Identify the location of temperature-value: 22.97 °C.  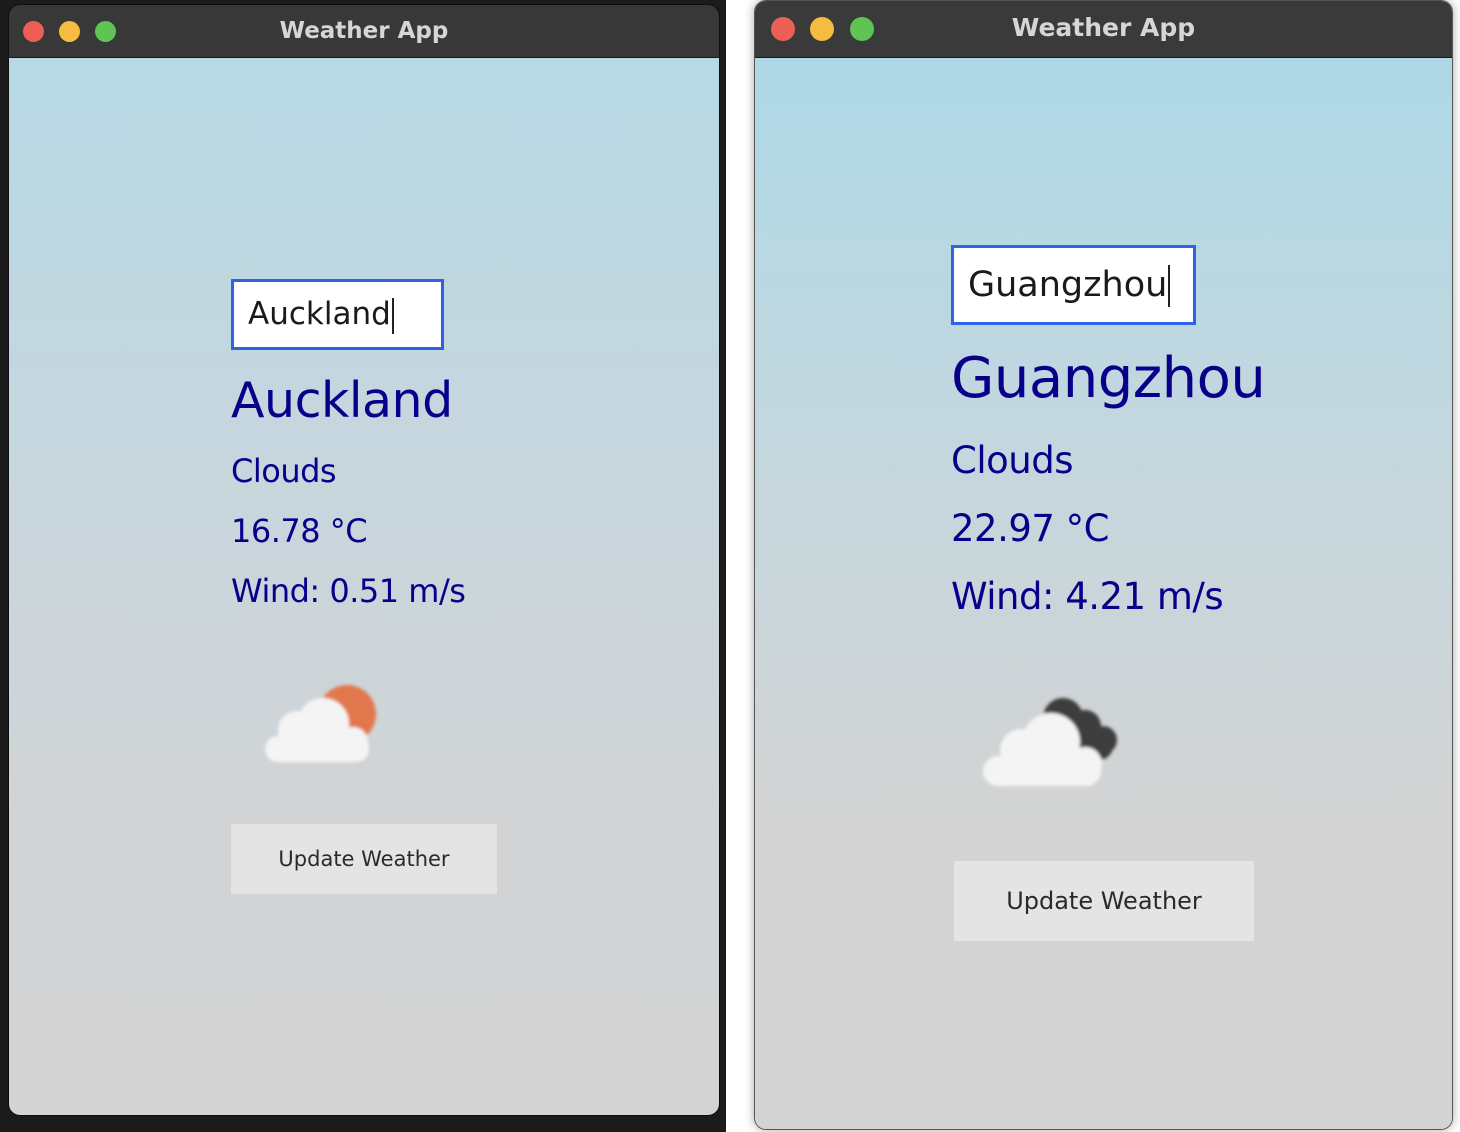
(1030, 528).